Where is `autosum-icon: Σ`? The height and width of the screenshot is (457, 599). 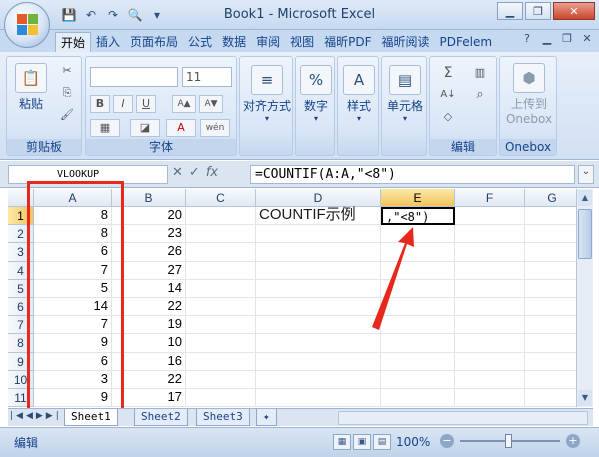 autosum-icon: Σ is located at coordinates (448, 74).